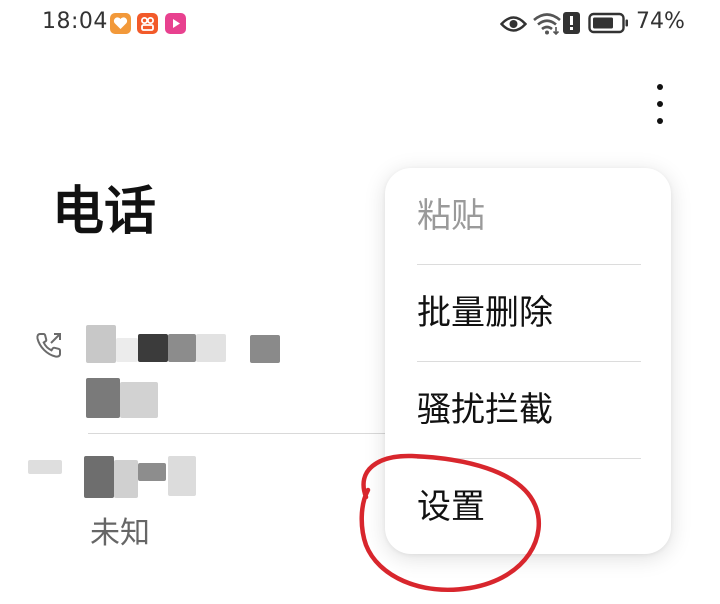  Describe the element at coordinates (660, 87) in the screenshot. I see `more-vertical-icon` at that location.